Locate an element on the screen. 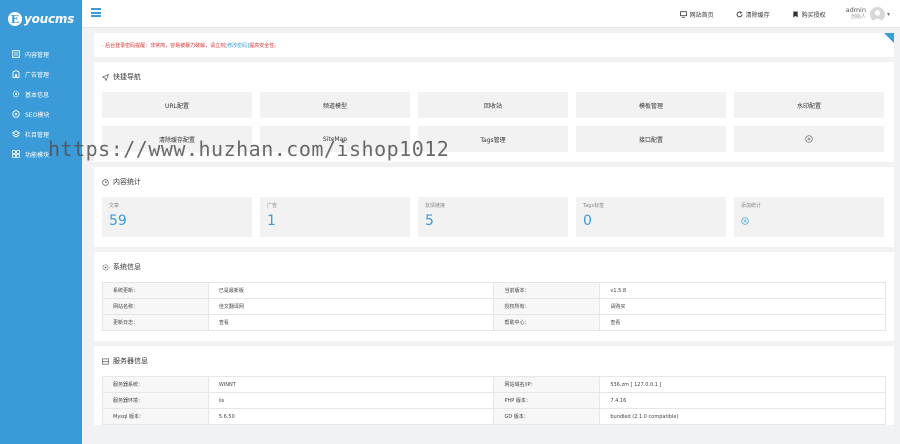 This screenshot has width=900, height=444. sidebar-nav: 内容管理 广告管理 基本信息 SEO模块 栏目管理 功能模块 is located at coordinates (41, 104).